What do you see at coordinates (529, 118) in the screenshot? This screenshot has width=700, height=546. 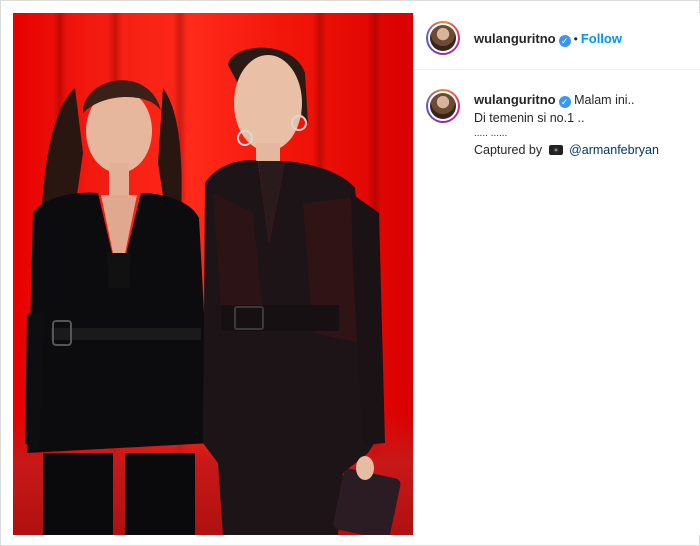 I see `caption-line-2: Di temenin si no.1 ..` at bounding box center [529, 118].